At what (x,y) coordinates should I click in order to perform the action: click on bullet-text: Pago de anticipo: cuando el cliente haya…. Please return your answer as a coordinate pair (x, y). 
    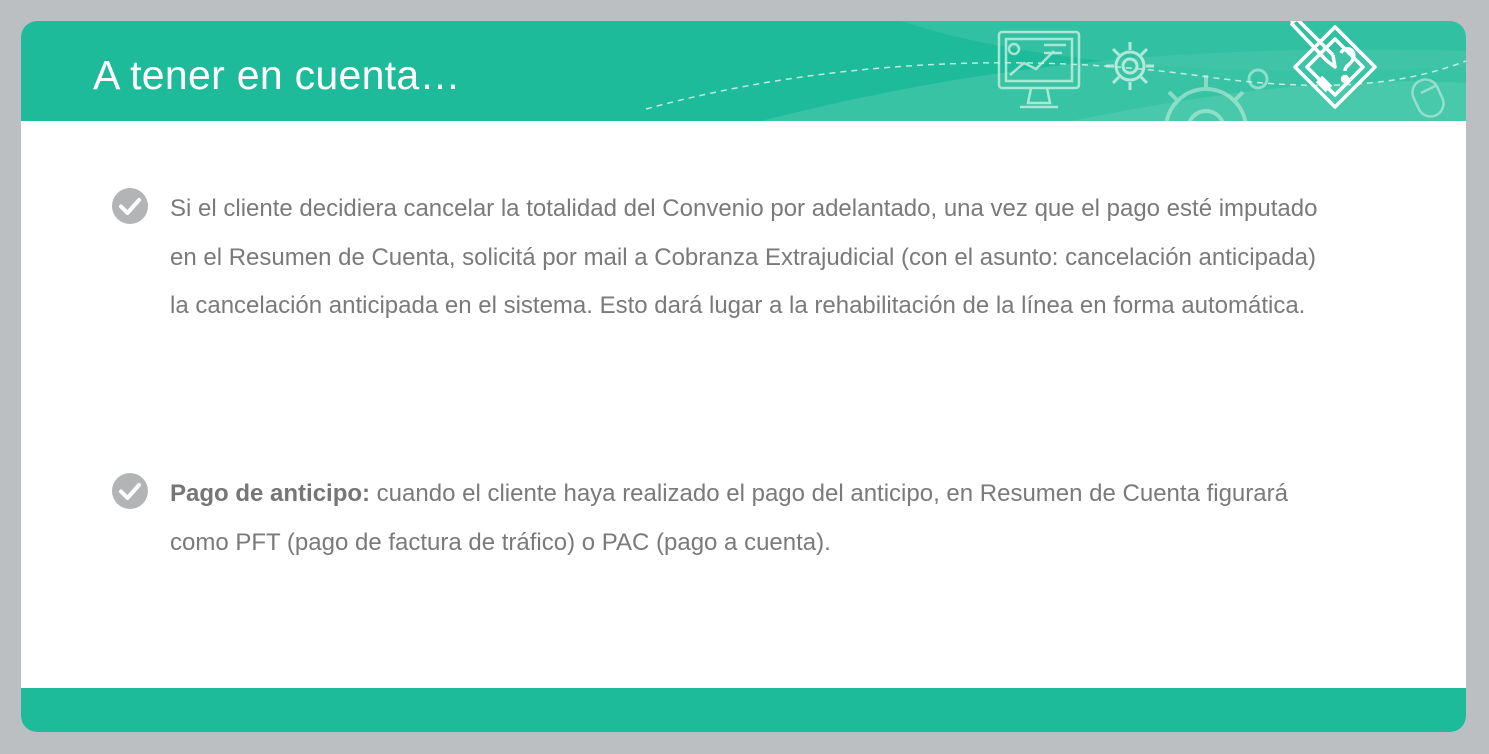
    Looking at the image, I should click on (750, 518).